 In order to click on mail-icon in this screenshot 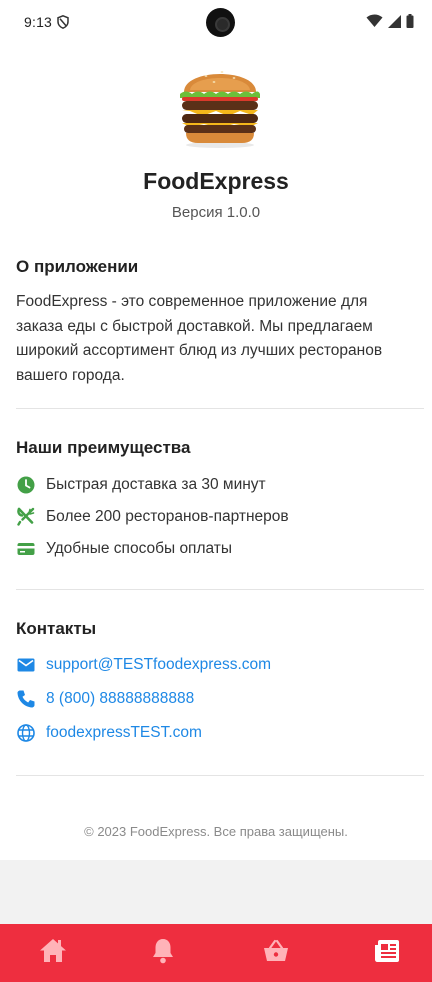, I will do `click(26, 665)`.